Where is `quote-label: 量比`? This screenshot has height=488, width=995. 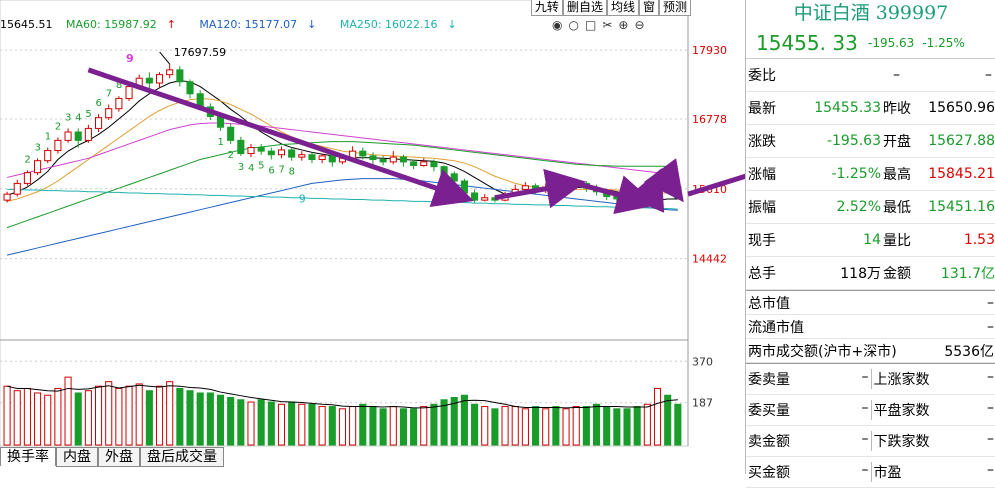
quote-label: 量比 is located at coordinates (904, 240).